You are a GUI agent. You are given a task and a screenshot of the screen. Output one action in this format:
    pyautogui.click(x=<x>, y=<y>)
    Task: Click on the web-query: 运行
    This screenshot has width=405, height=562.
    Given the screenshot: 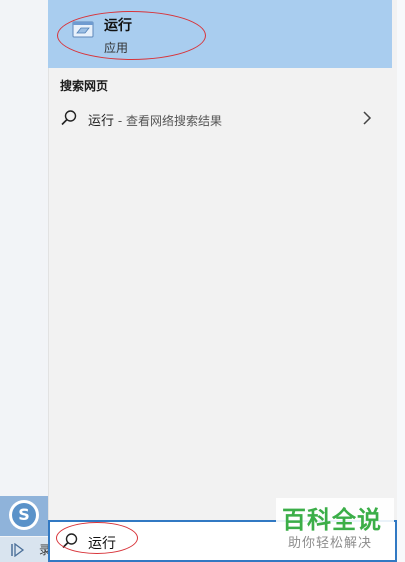 What is the action you would take?
    pyautogui.click(x=101, y=121)
    